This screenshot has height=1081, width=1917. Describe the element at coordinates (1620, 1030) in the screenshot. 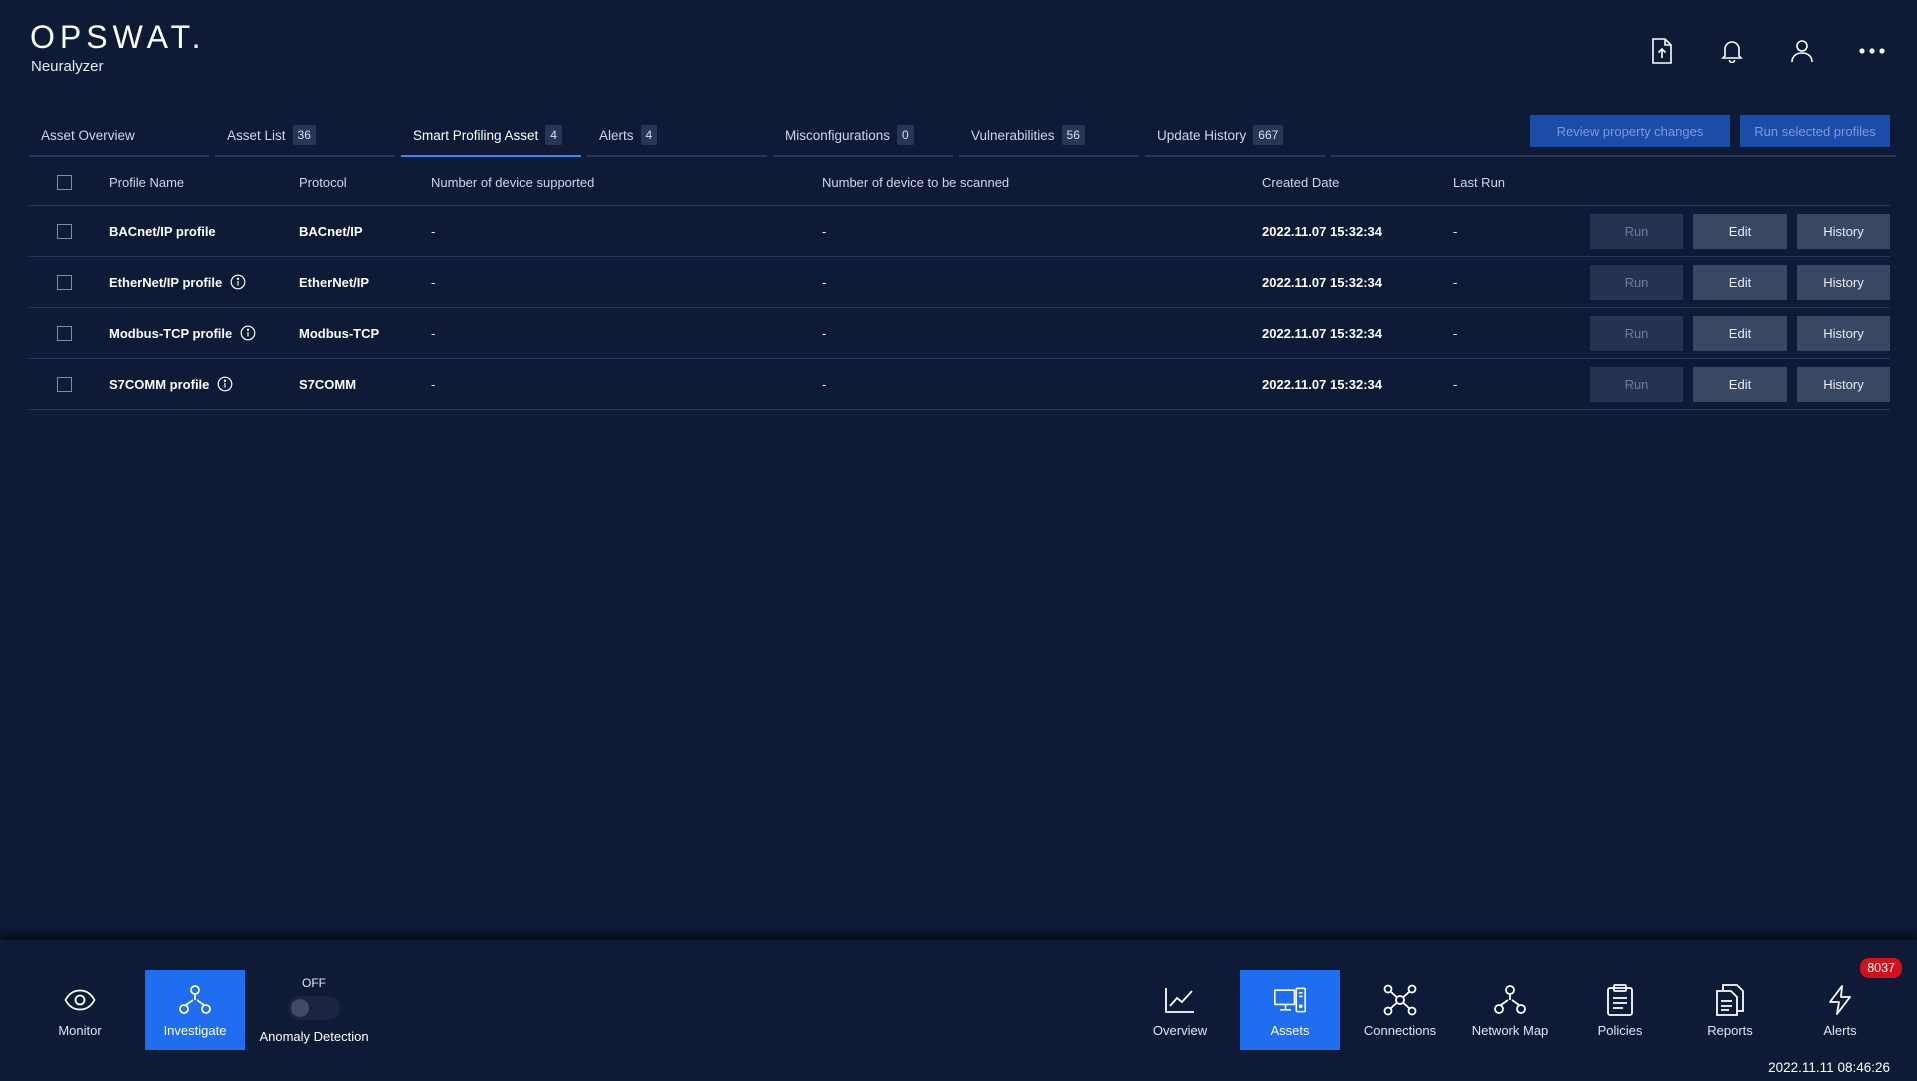

I see `nav-label: Policies` at that location.